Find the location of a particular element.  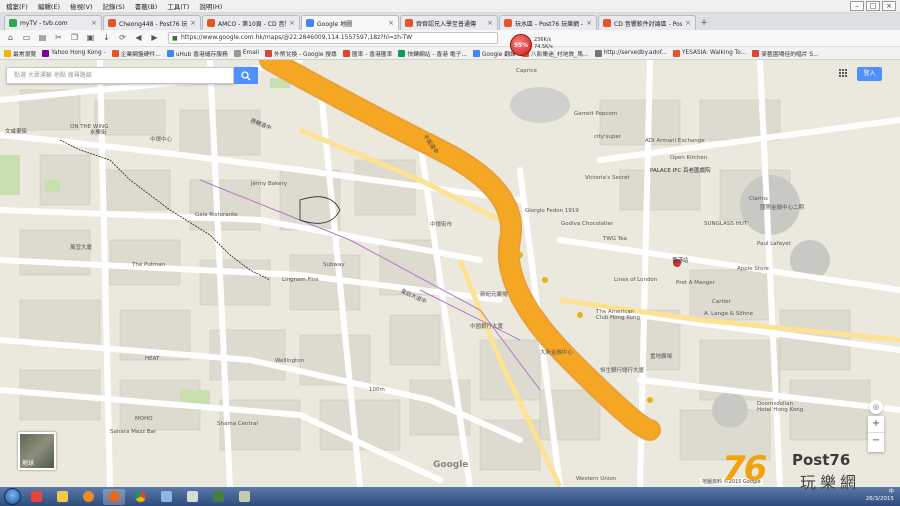

map-label: Western Union is located at coordinates (596, 479).